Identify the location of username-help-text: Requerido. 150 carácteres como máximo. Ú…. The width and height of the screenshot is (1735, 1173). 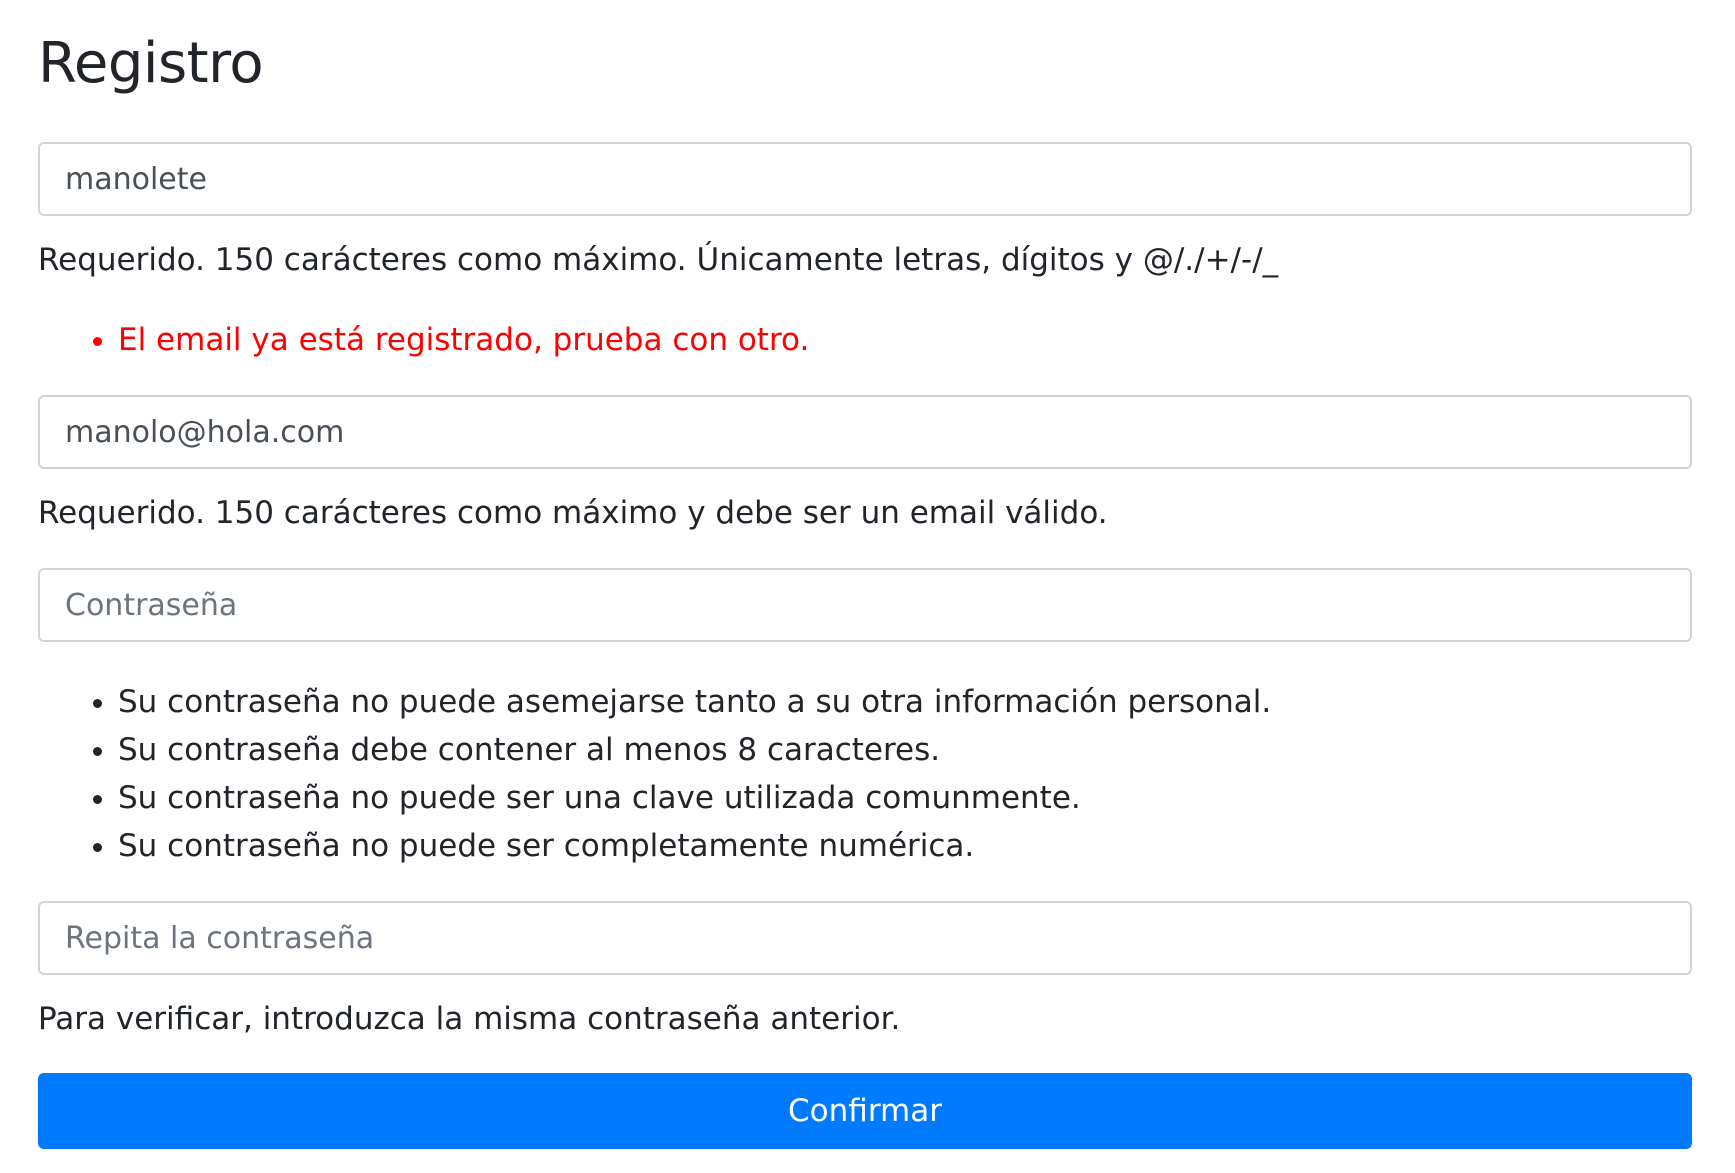
(658, 260).